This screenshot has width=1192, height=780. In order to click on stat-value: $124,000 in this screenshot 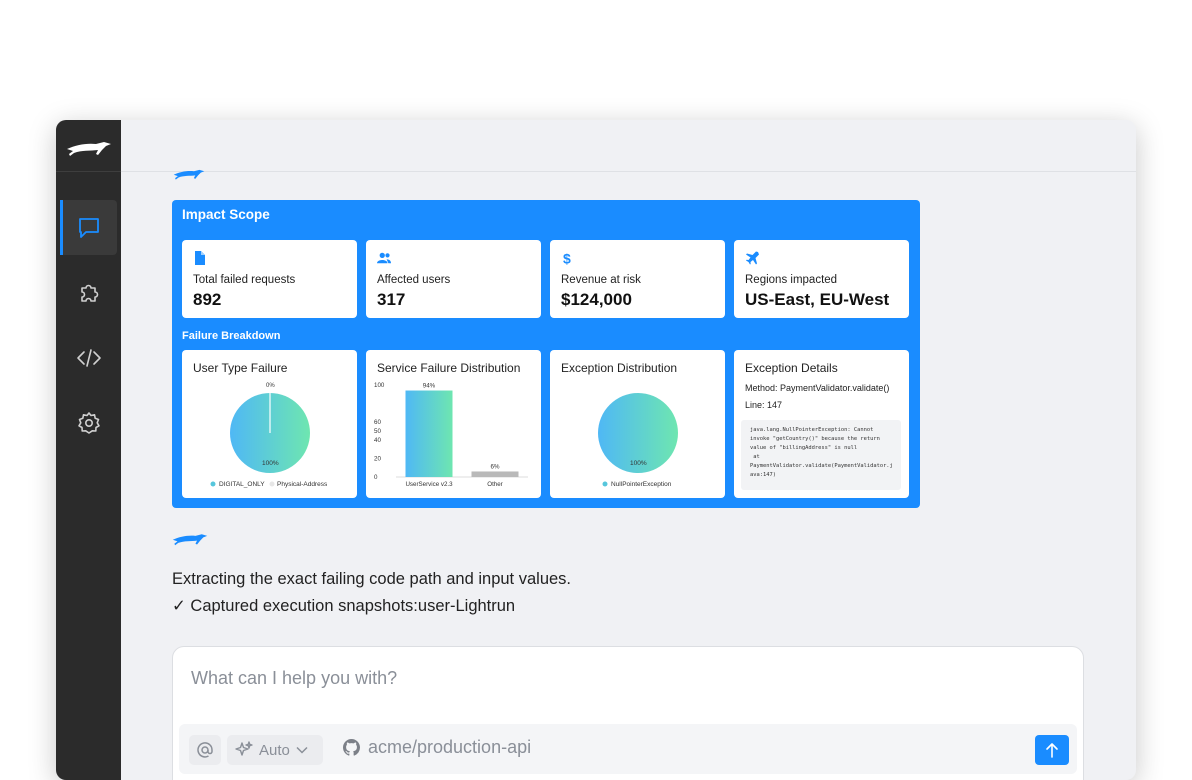, I will do `click(596, 299)`.